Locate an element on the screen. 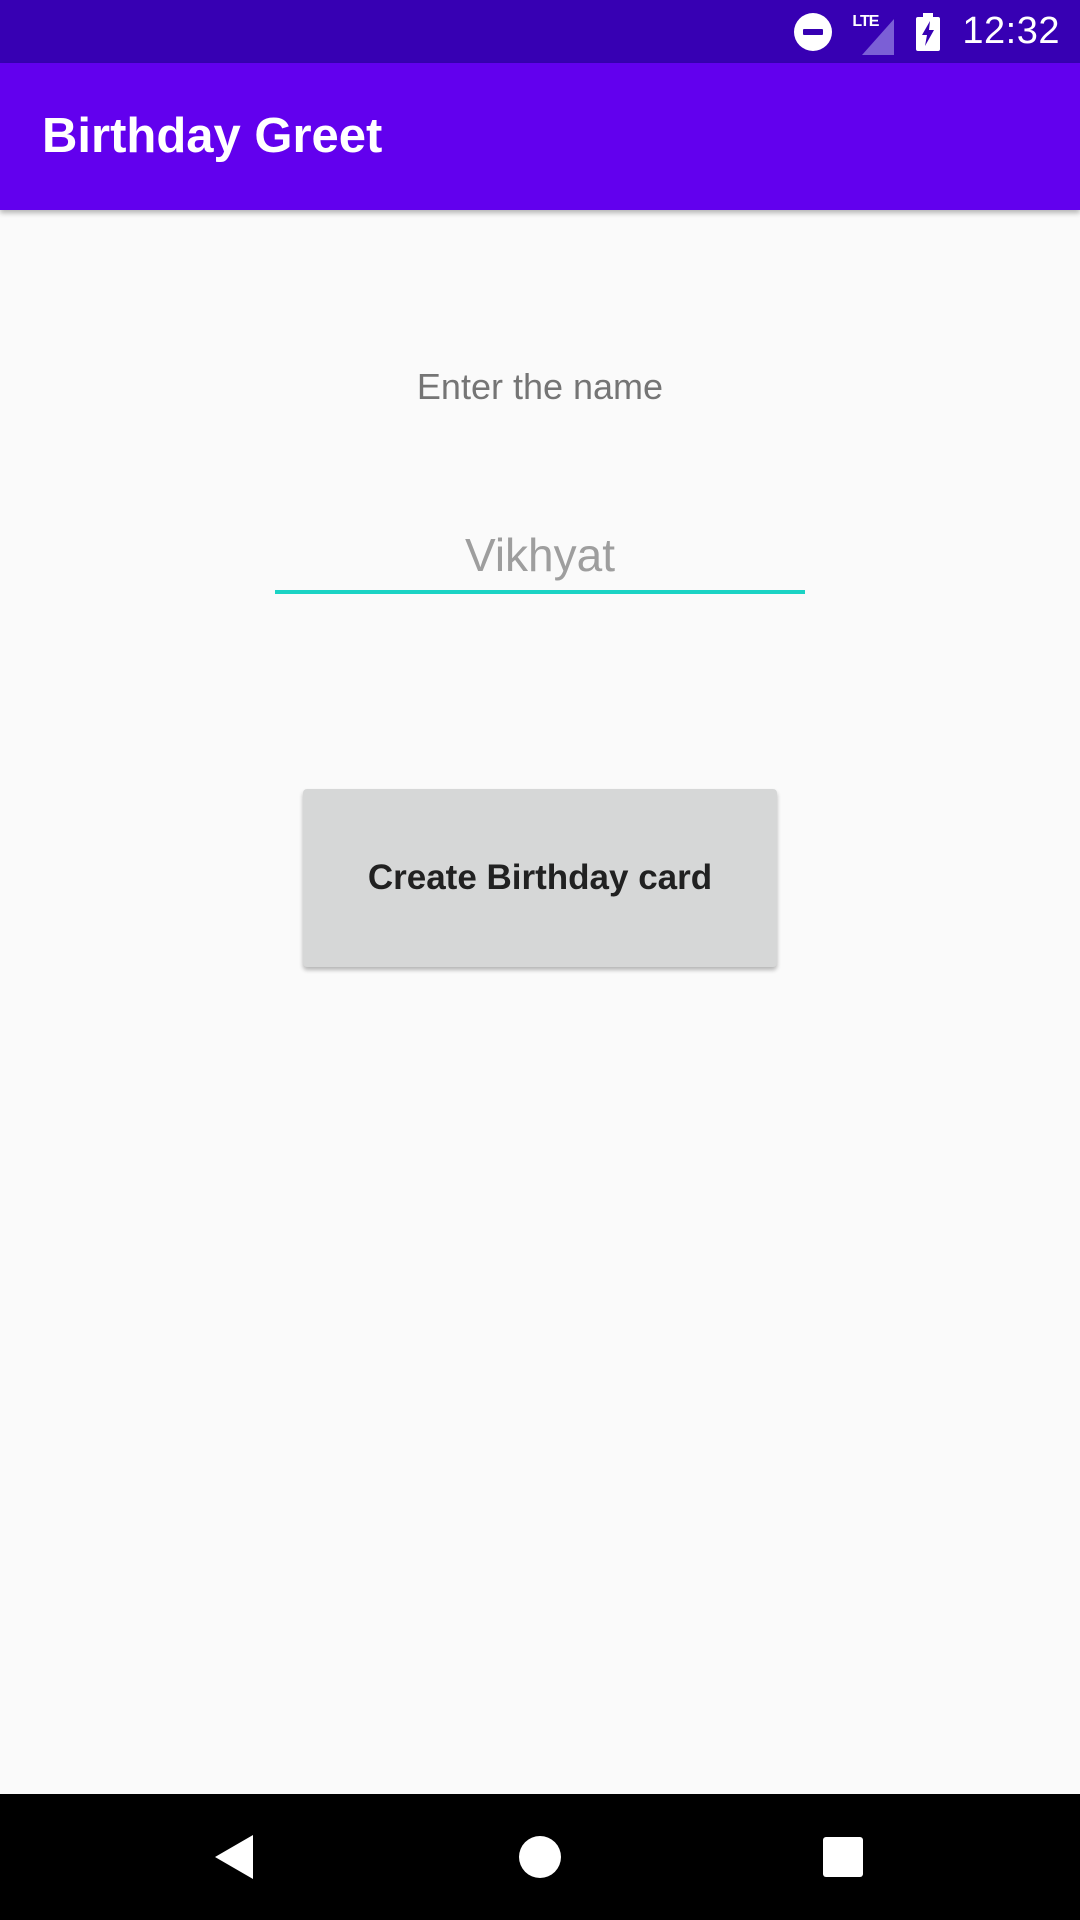  status-icons: LTE 12:32 is located at coordinates (927, 31).